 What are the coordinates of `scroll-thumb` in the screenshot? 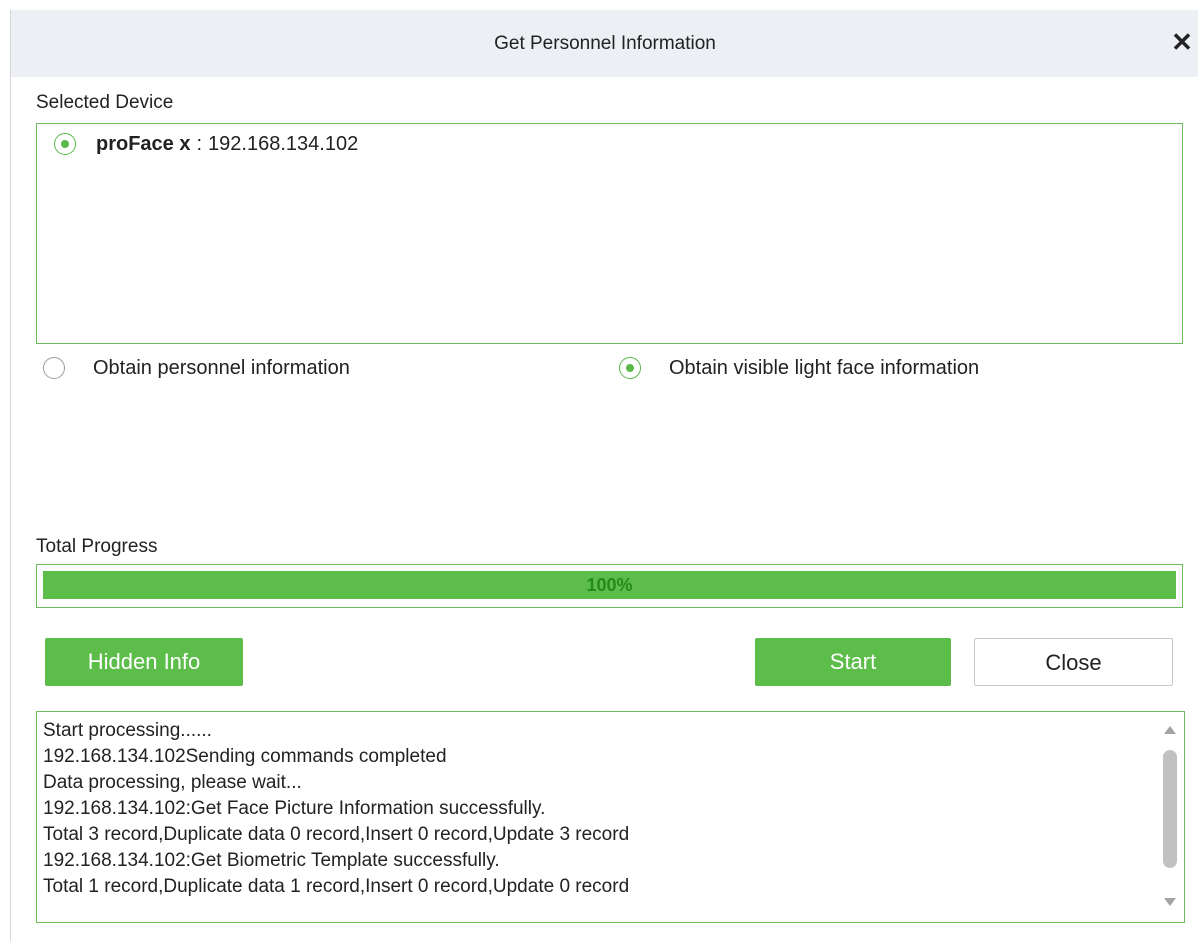 It's located at (1170, 809).